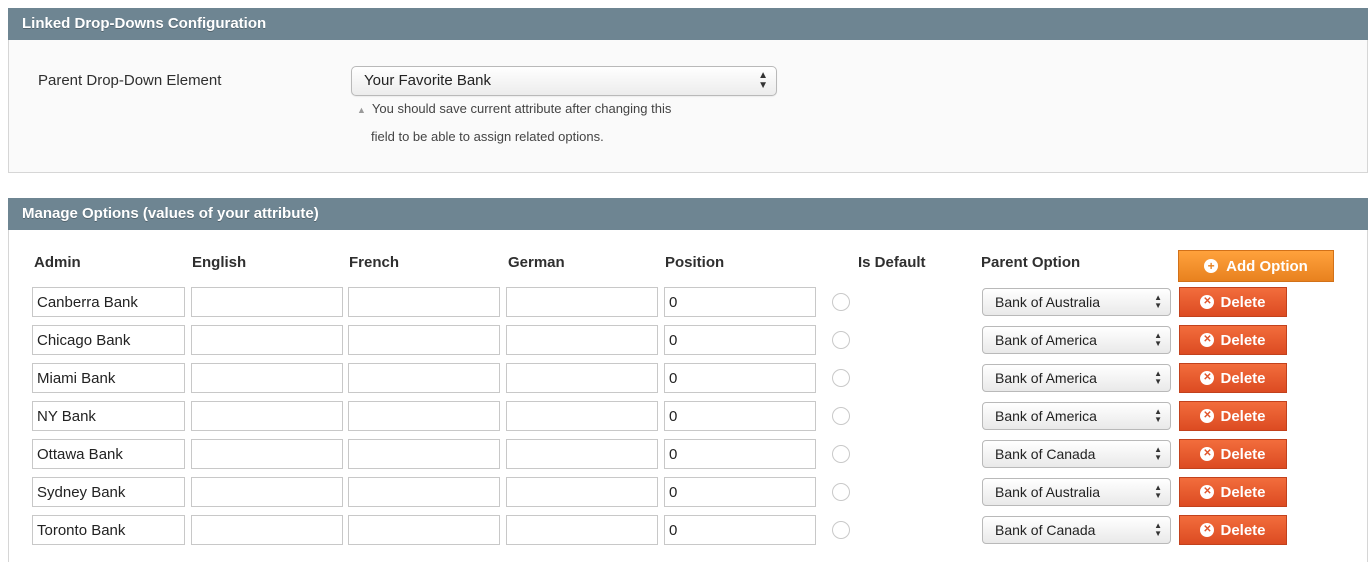 The image size is (1368, 562). I want to click on parent-dropdown-value: Your Favorite Bank, so click(428, 80).